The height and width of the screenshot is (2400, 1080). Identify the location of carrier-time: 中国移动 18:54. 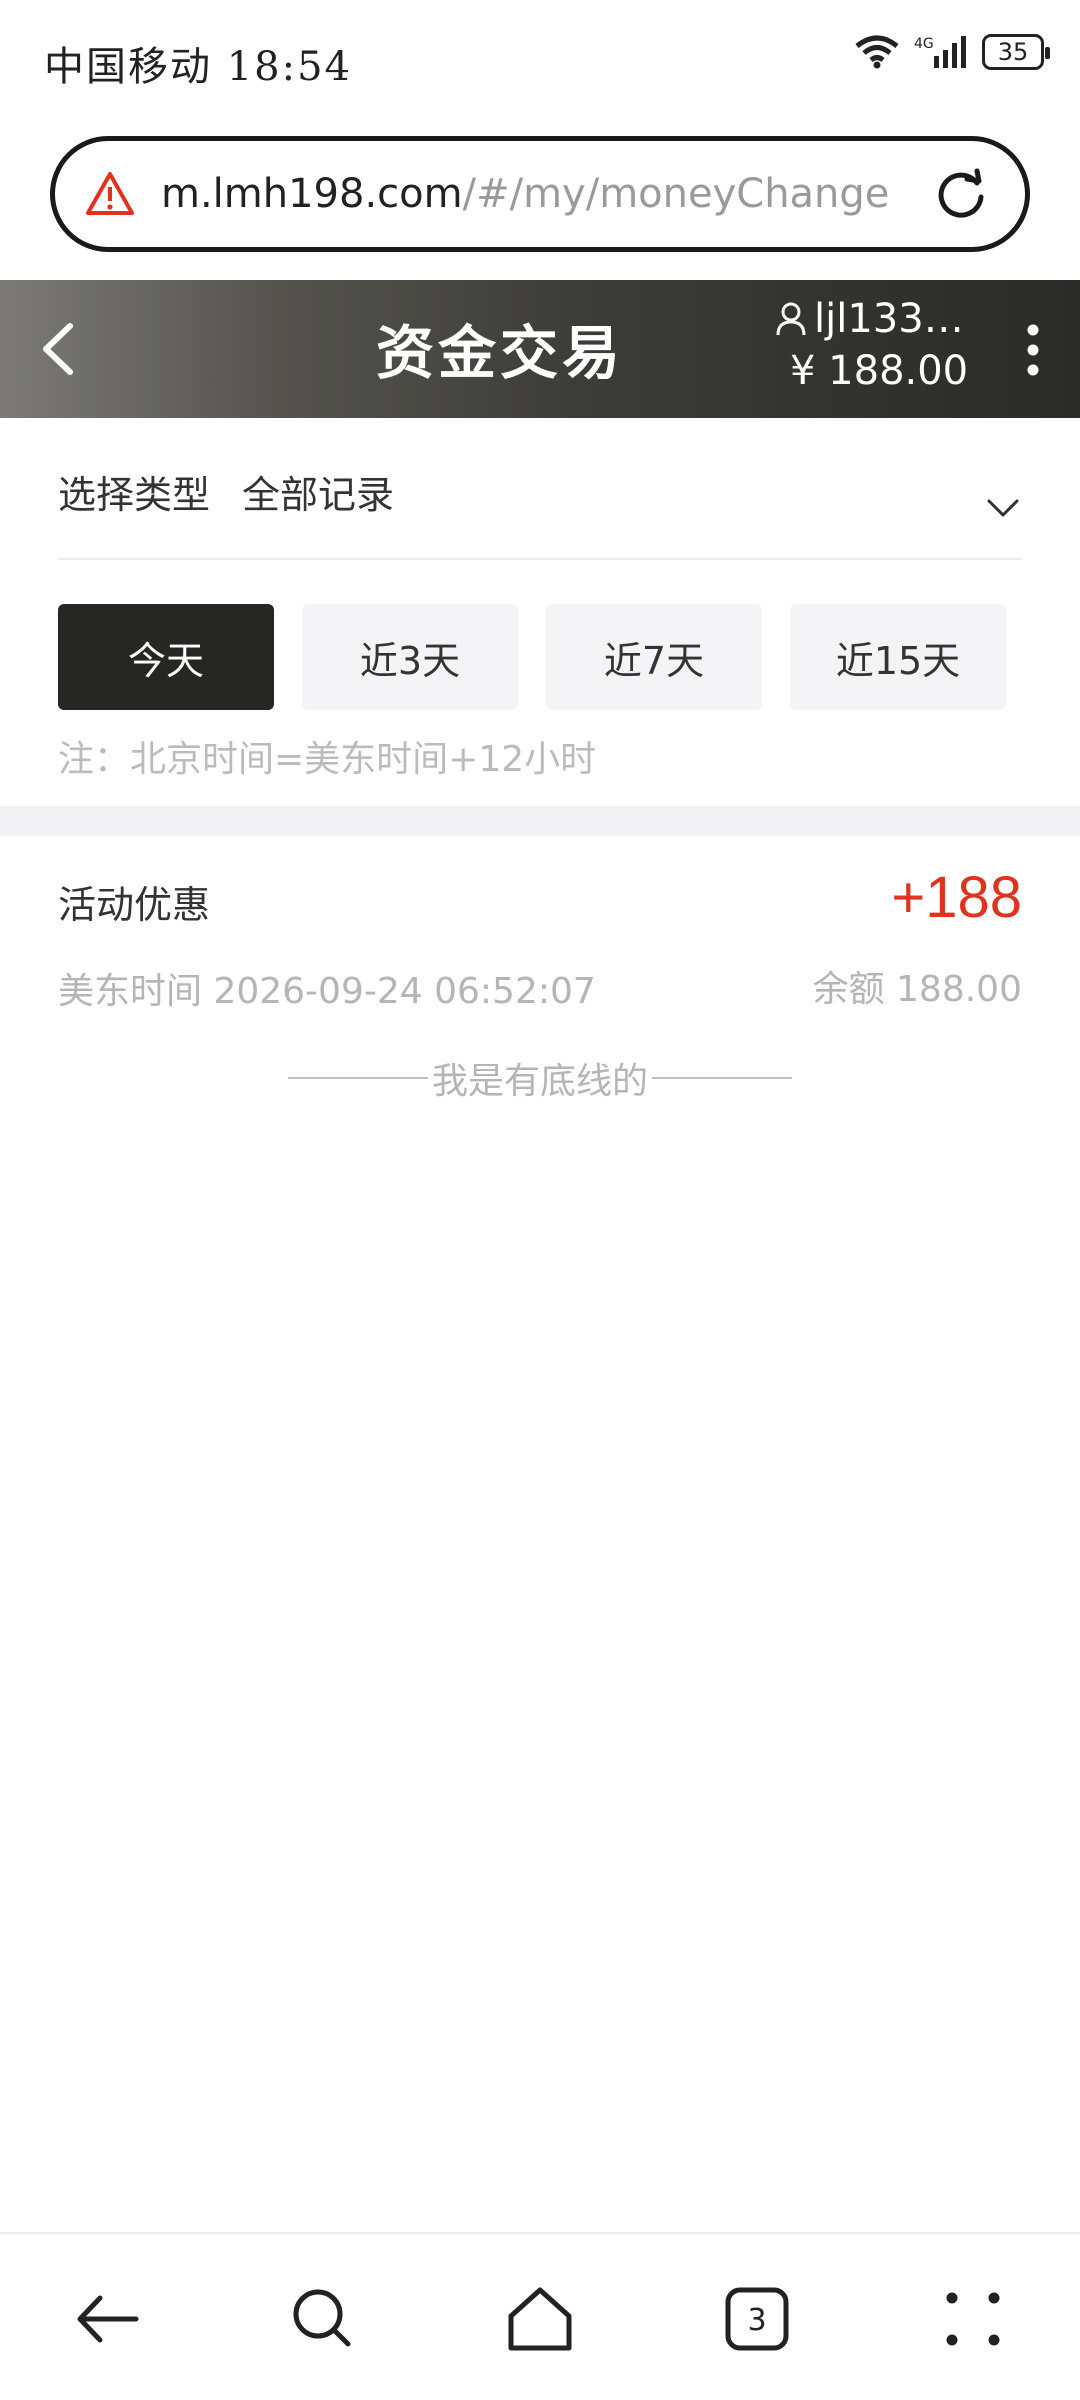
(198, 67).